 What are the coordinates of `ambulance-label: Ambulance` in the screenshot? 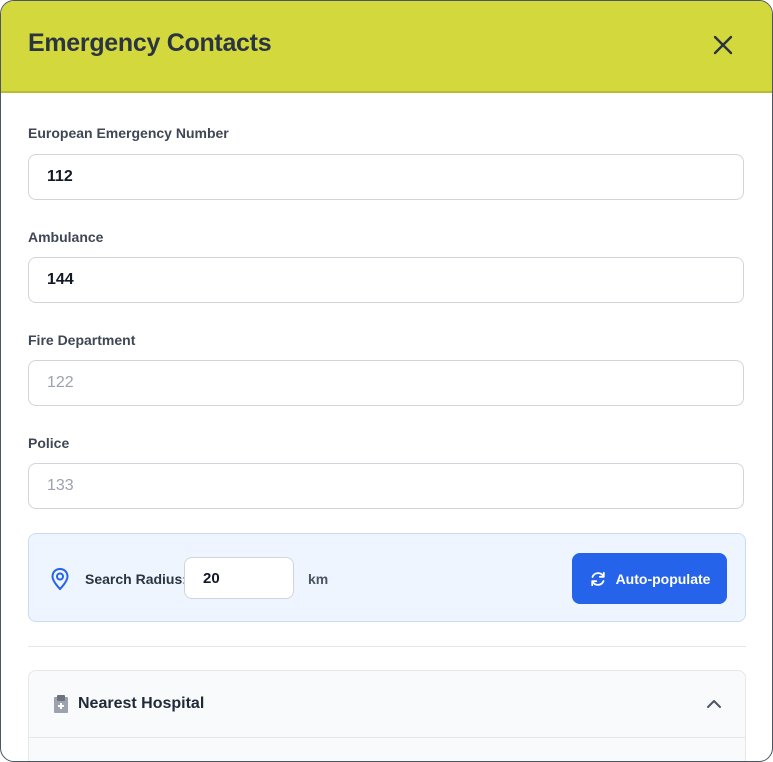 It's located at (66, 237).